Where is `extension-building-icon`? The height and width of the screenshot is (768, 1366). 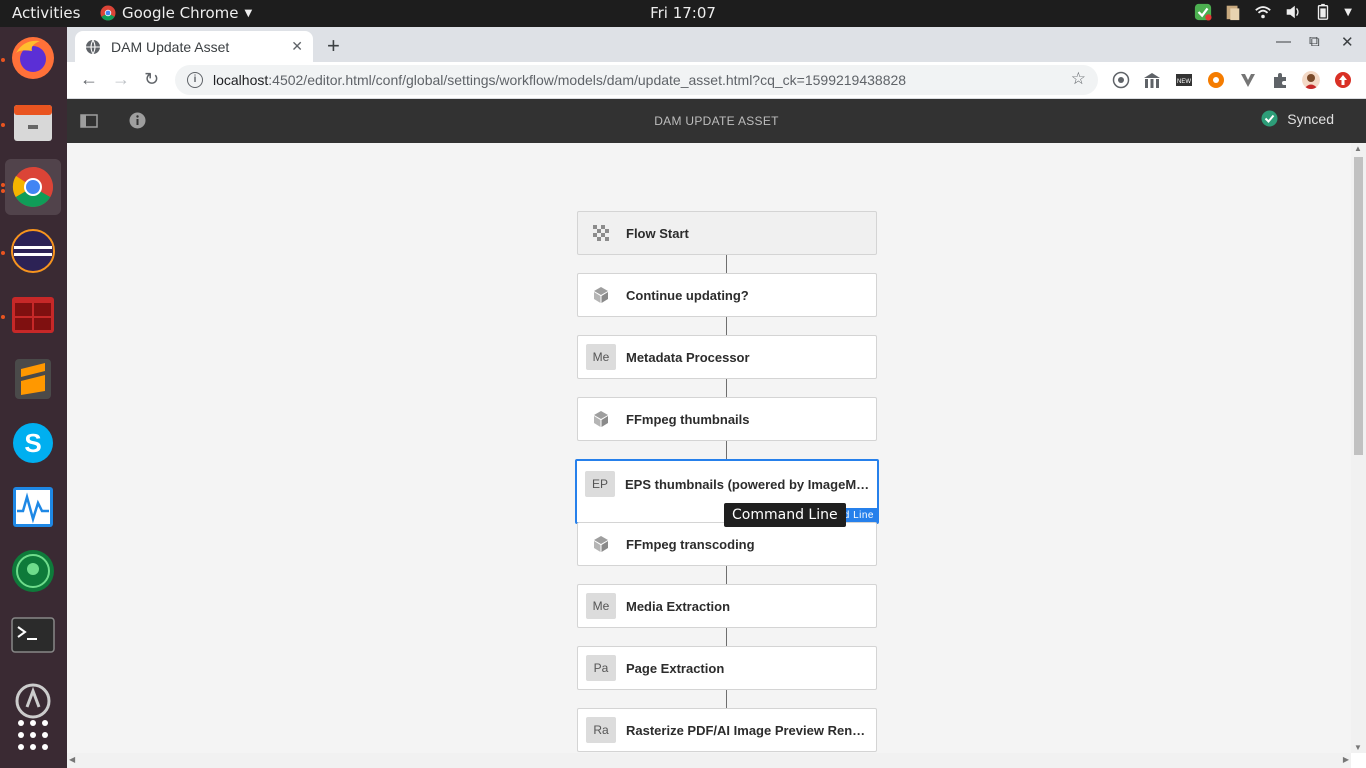 extension-building-icon is located at coordinates (1152, 80).